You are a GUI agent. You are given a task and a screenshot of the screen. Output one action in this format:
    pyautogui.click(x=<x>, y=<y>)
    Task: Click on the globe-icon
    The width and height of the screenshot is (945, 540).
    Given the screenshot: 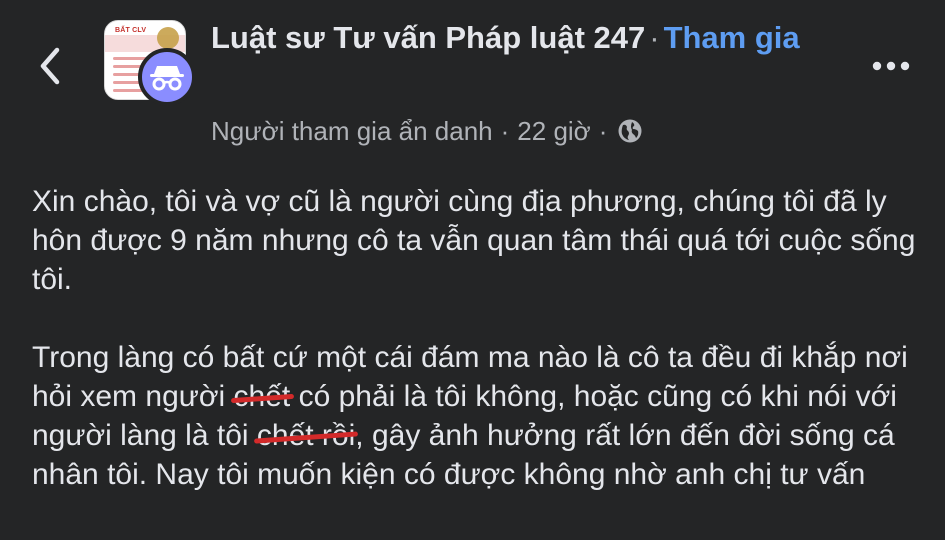 What is the action you would take?
    pyautogui.click(x=630, y=131)
    